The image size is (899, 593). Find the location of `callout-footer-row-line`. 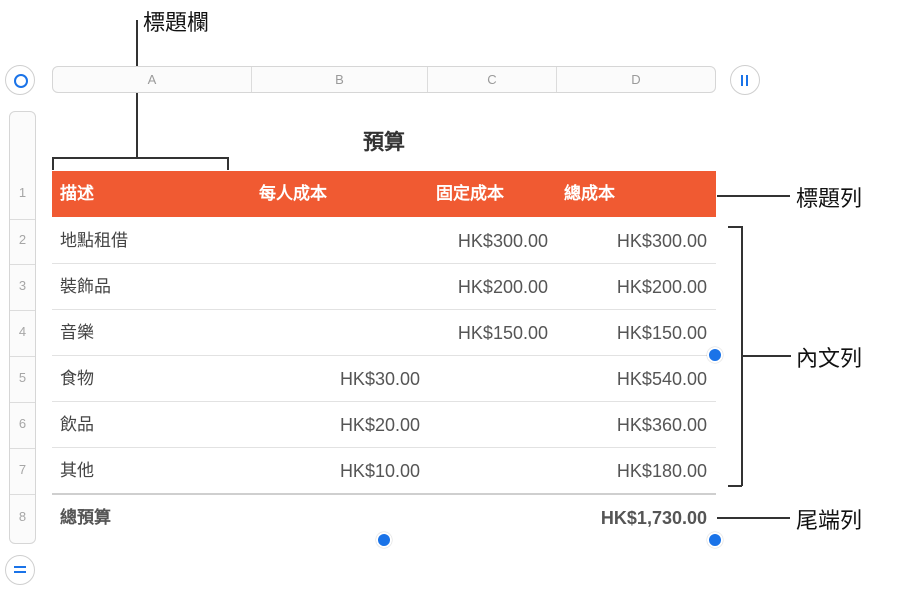

callout-footer-row-line is located at coordinates (753, 518).